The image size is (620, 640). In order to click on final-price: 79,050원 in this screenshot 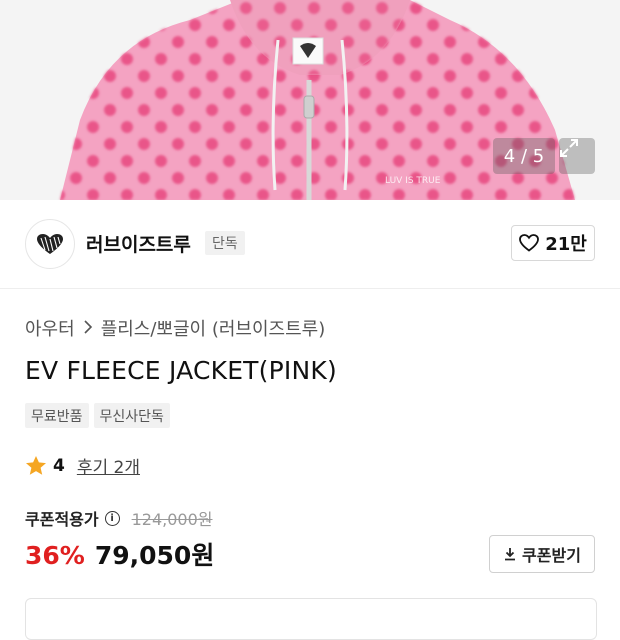, I will do `click(154, 555)`.